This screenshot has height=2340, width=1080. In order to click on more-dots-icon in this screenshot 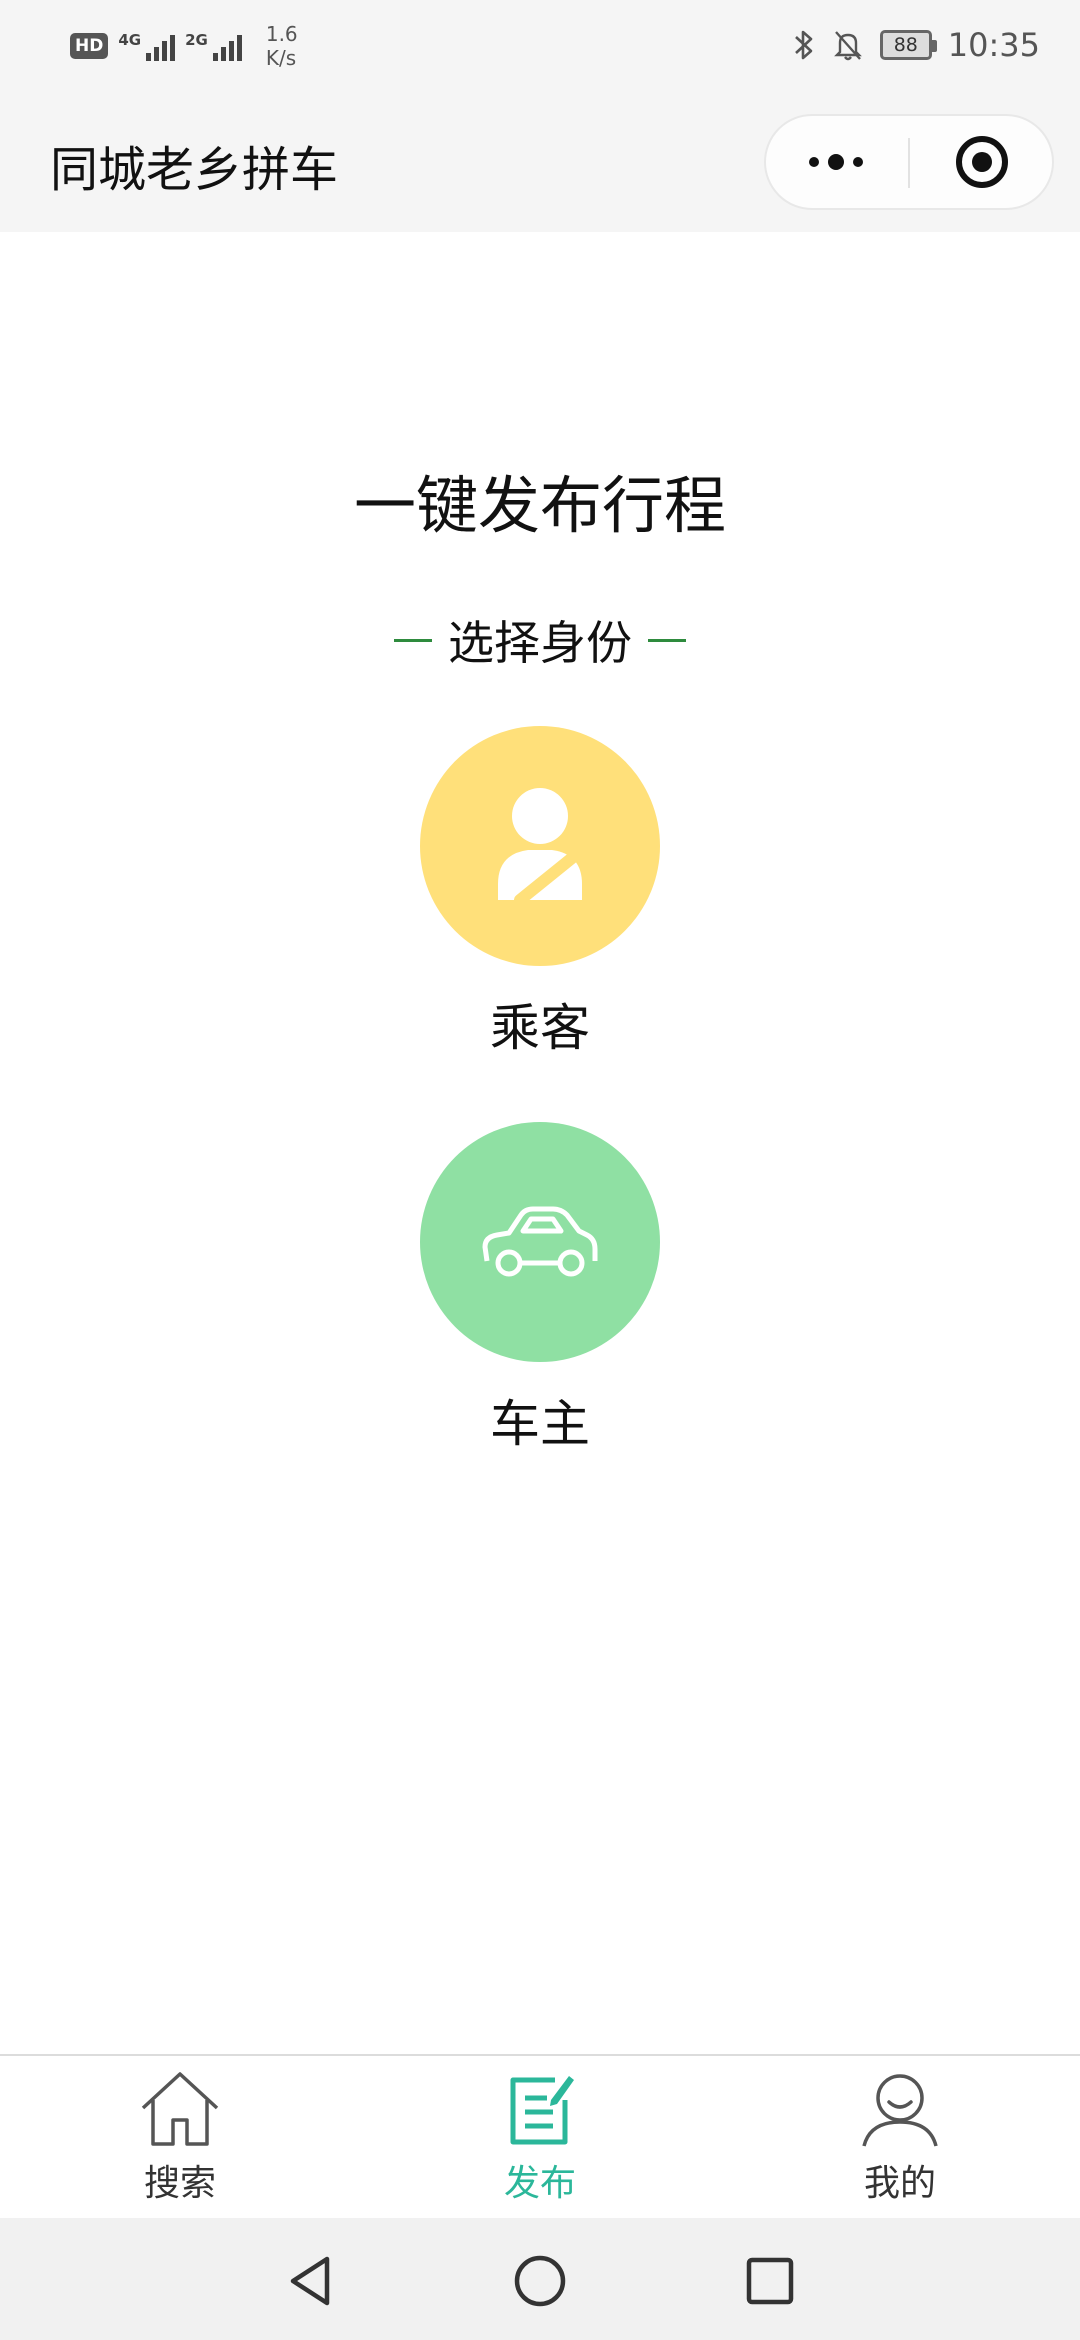, I will do `click(836, 162)`.